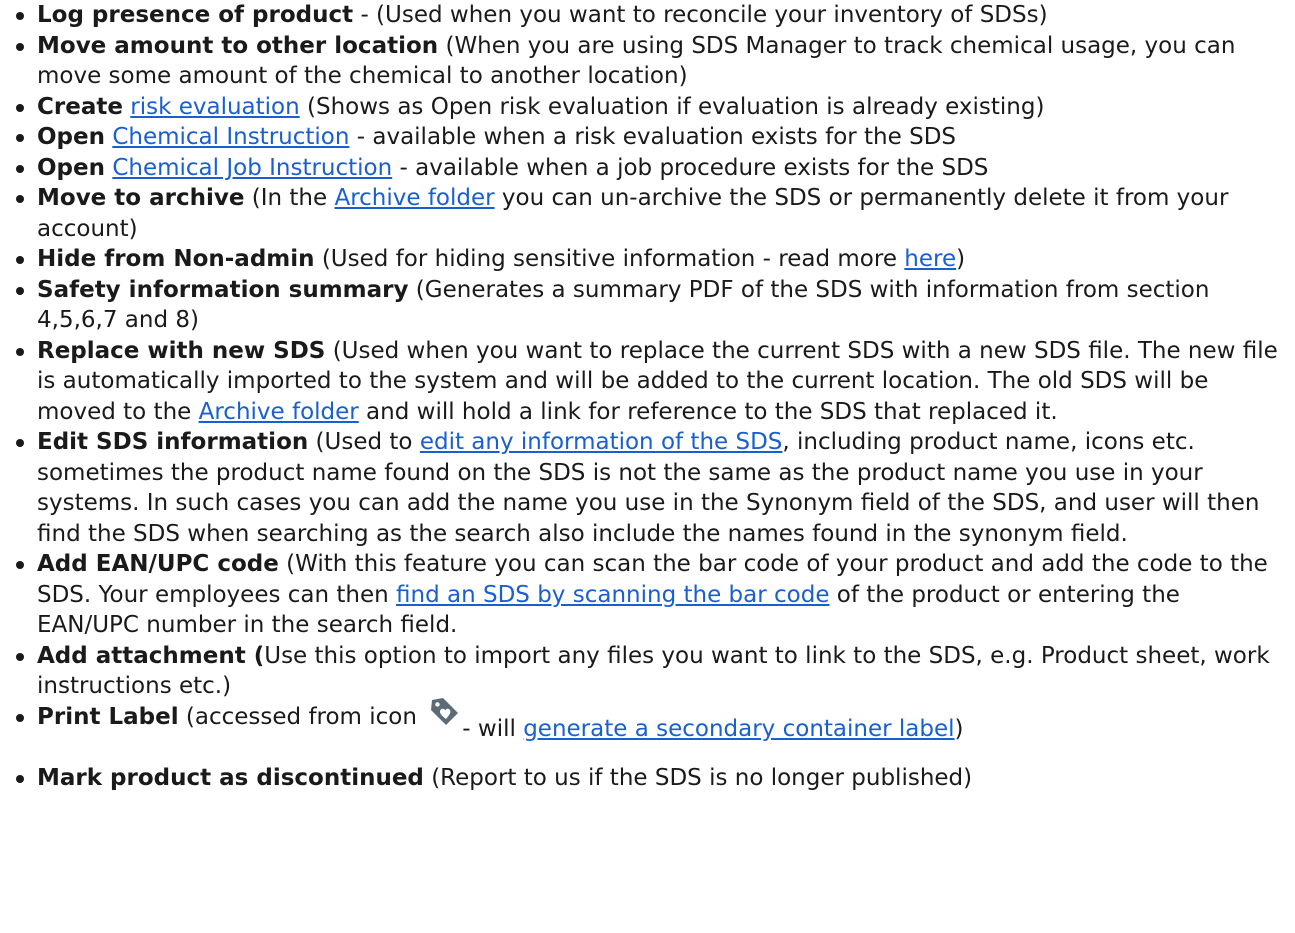  What do you see at coordinates (493, 728) in the screenshot?
I see `item-mid: - will` at bounding box center [493, 728].